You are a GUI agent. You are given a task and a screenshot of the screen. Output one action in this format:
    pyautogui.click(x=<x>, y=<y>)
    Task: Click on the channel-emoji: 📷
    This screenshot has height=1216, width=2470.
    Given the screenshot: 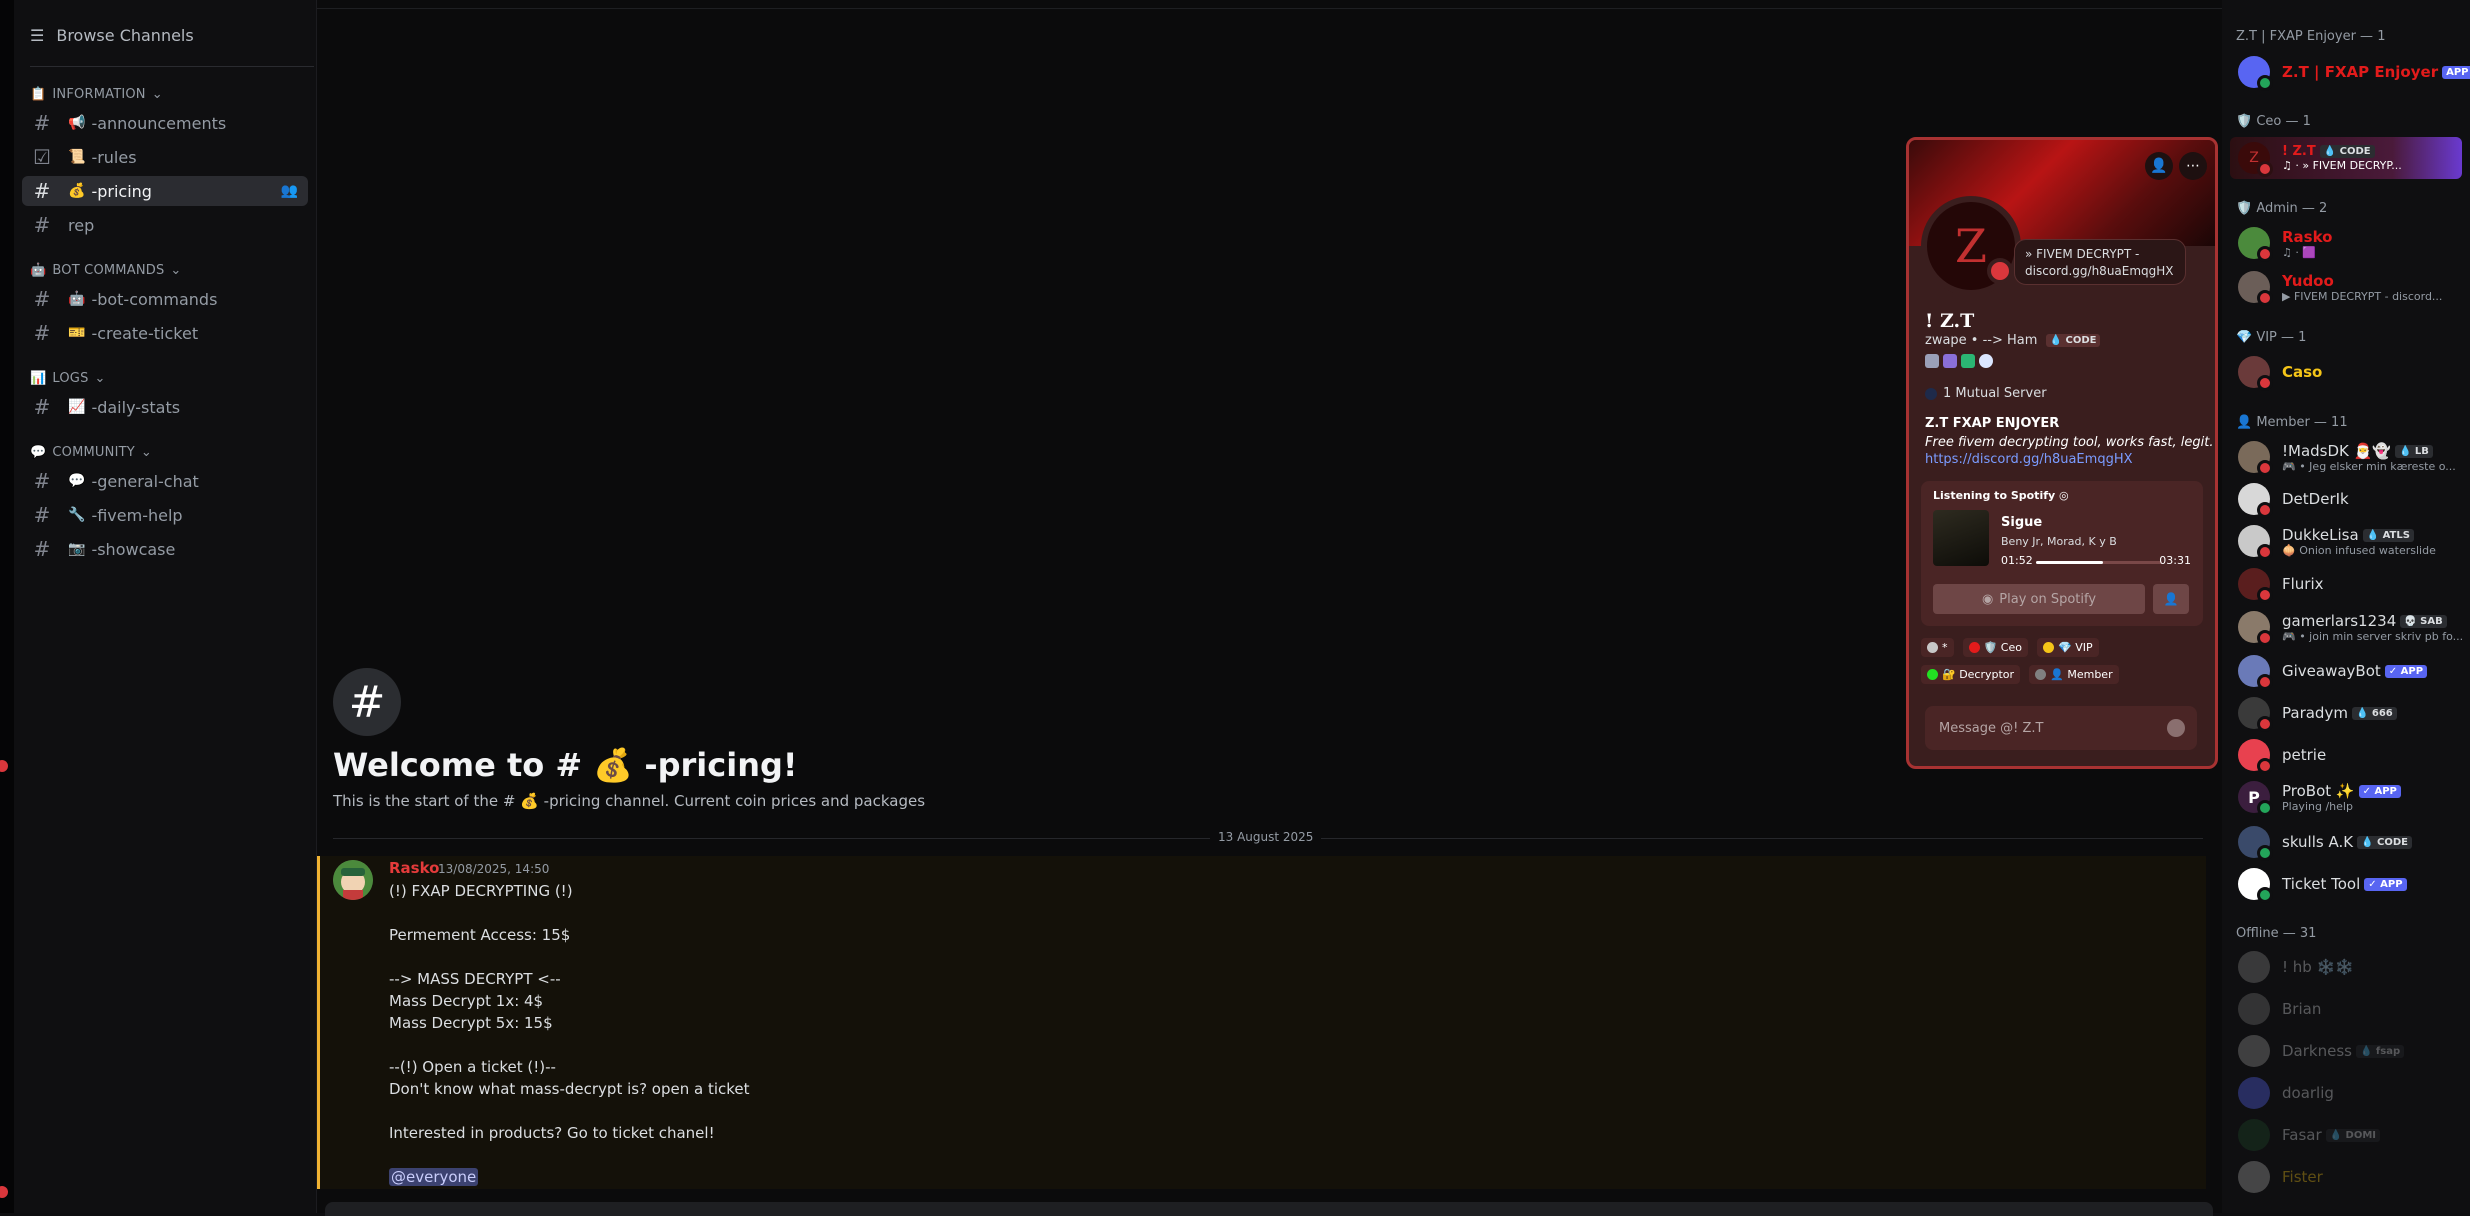 What is the action you would take?
    pyautogui.click(x=77, y=549)
    